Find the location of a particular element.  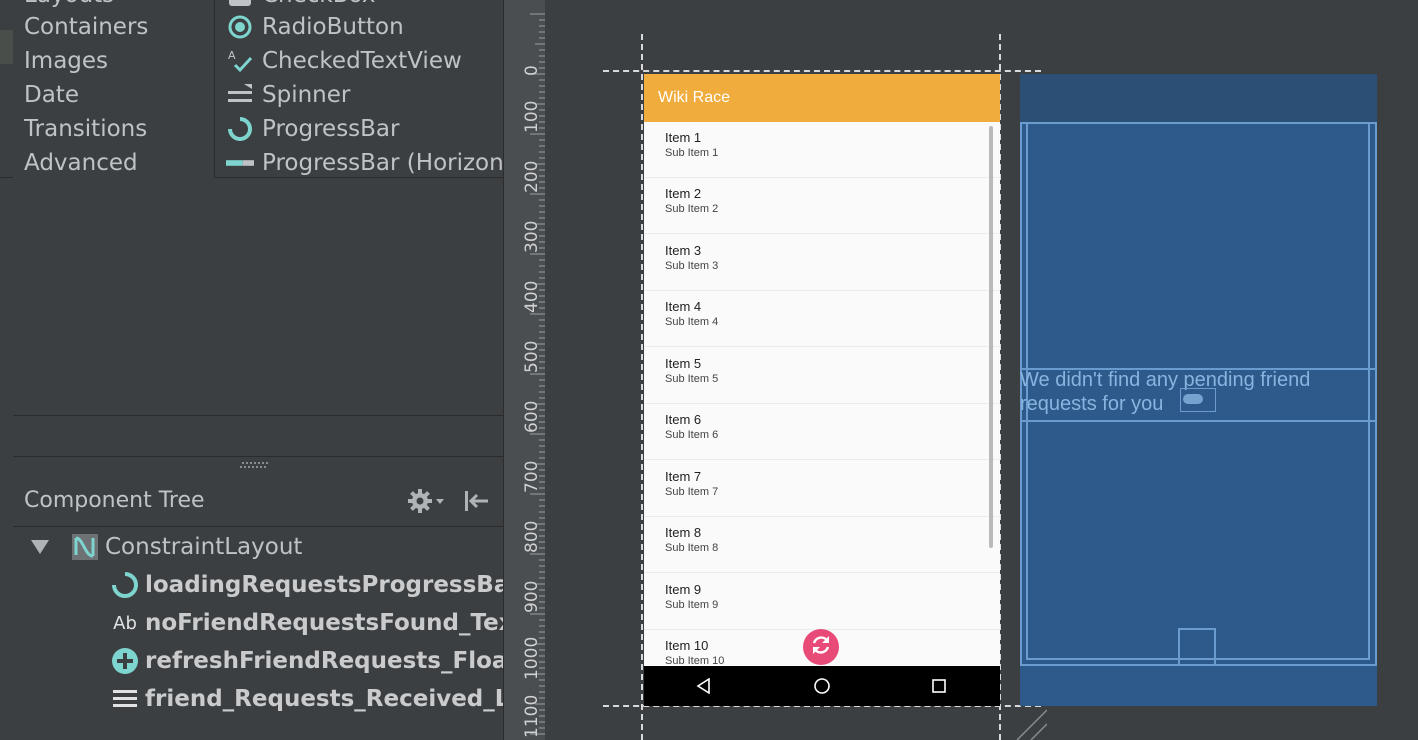

ruler-label-1100: 1100 is located at coordinates (532, 716).